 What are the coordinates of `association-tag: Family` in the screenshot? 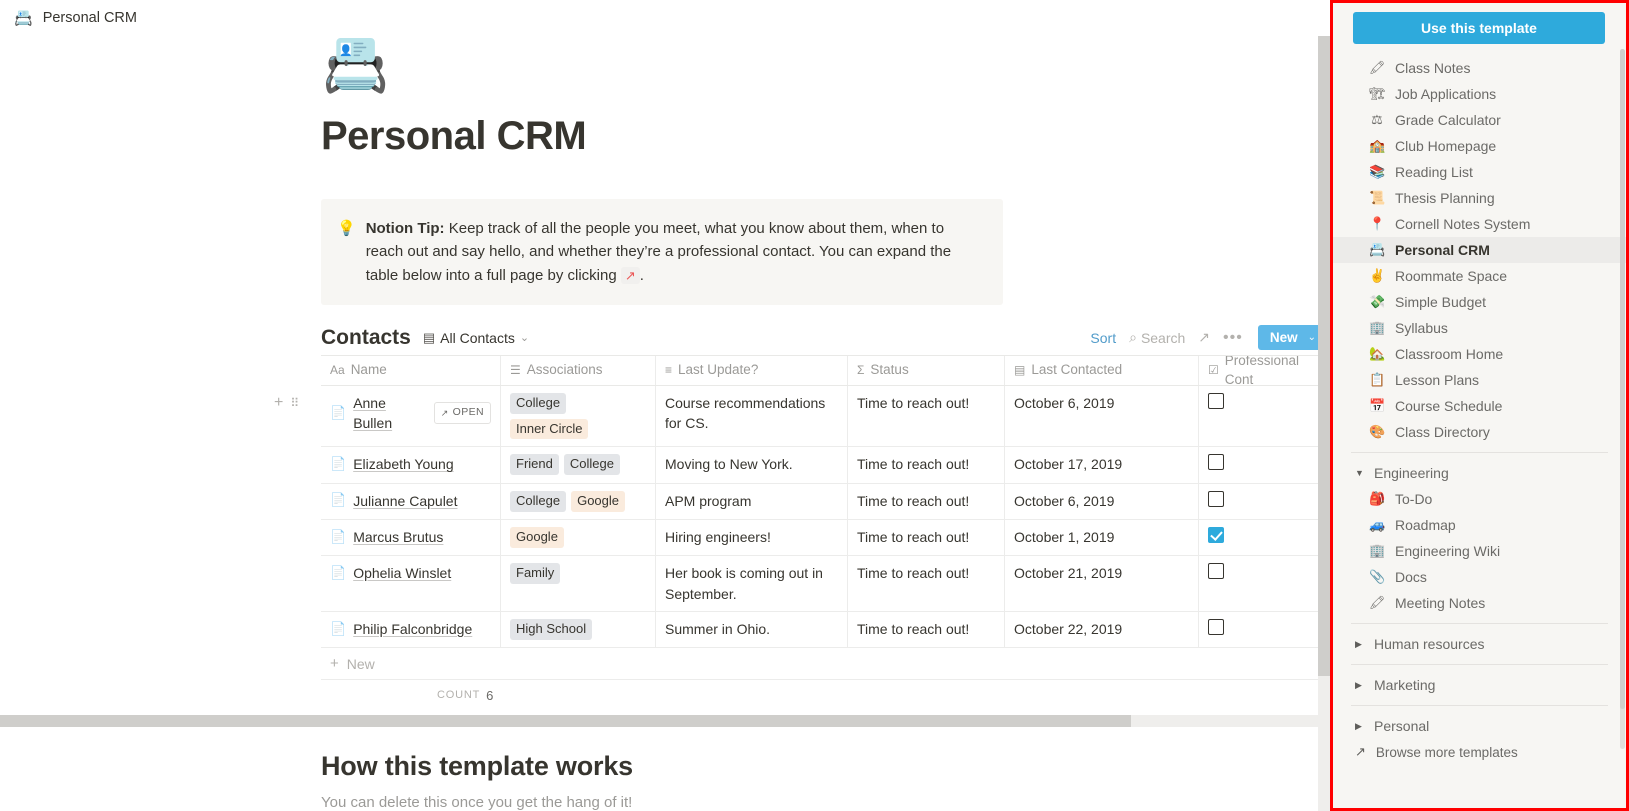 It's located at (535, 574).